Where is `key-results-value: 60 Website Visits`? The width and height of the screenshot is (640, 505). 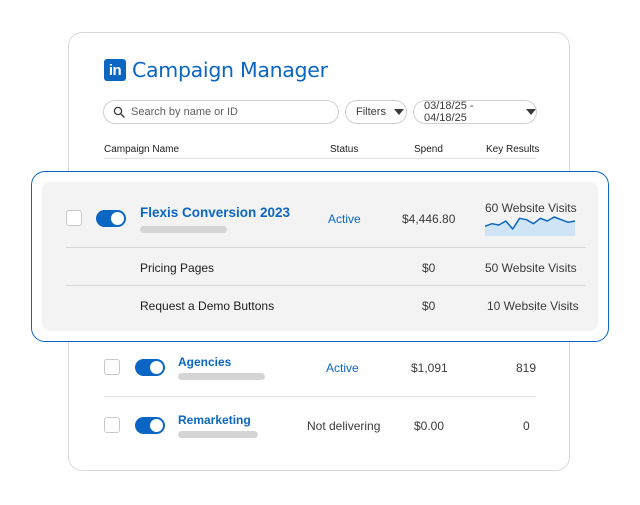 key-results-value: 60 Website Visits is located at coordinates (531, 208).